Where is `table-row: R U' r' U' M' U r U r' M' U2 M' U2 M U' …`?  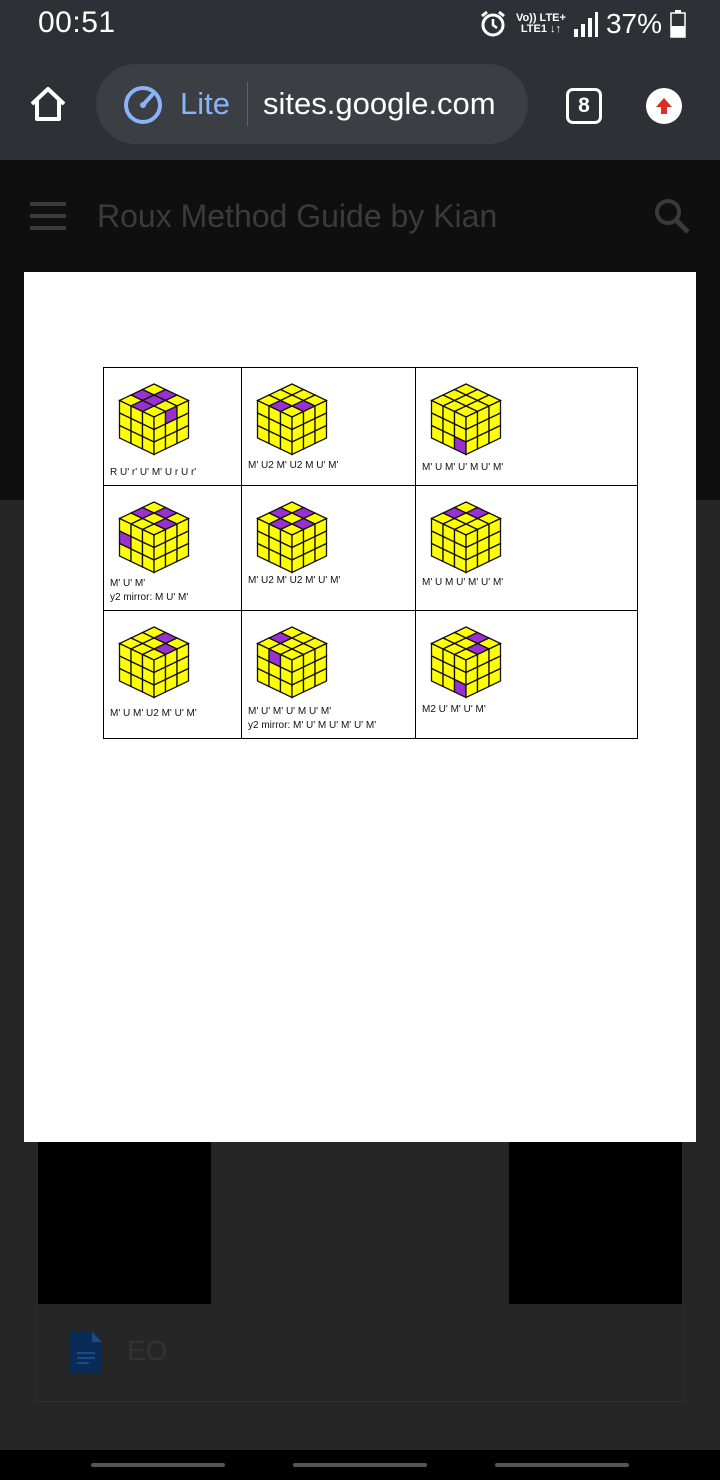 table-row: R U' r' U' M' U r U r' M' U2 M' U2 M U' … is located at coordinates (370, 426).